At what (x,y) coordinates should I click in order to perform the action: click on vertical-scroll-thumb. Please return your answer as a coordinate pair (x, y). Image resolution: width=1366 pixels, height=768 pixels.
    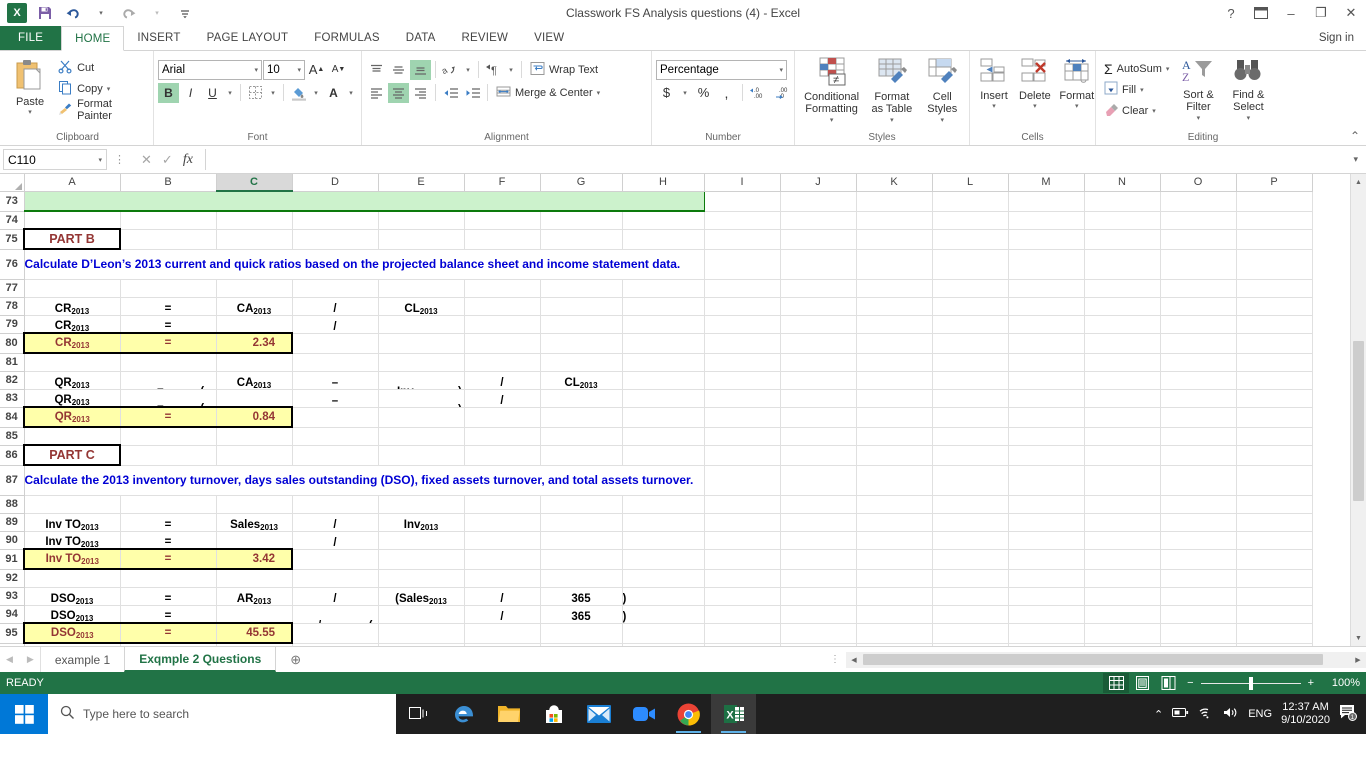
    Looking at the image, I should click on (1358, 421).